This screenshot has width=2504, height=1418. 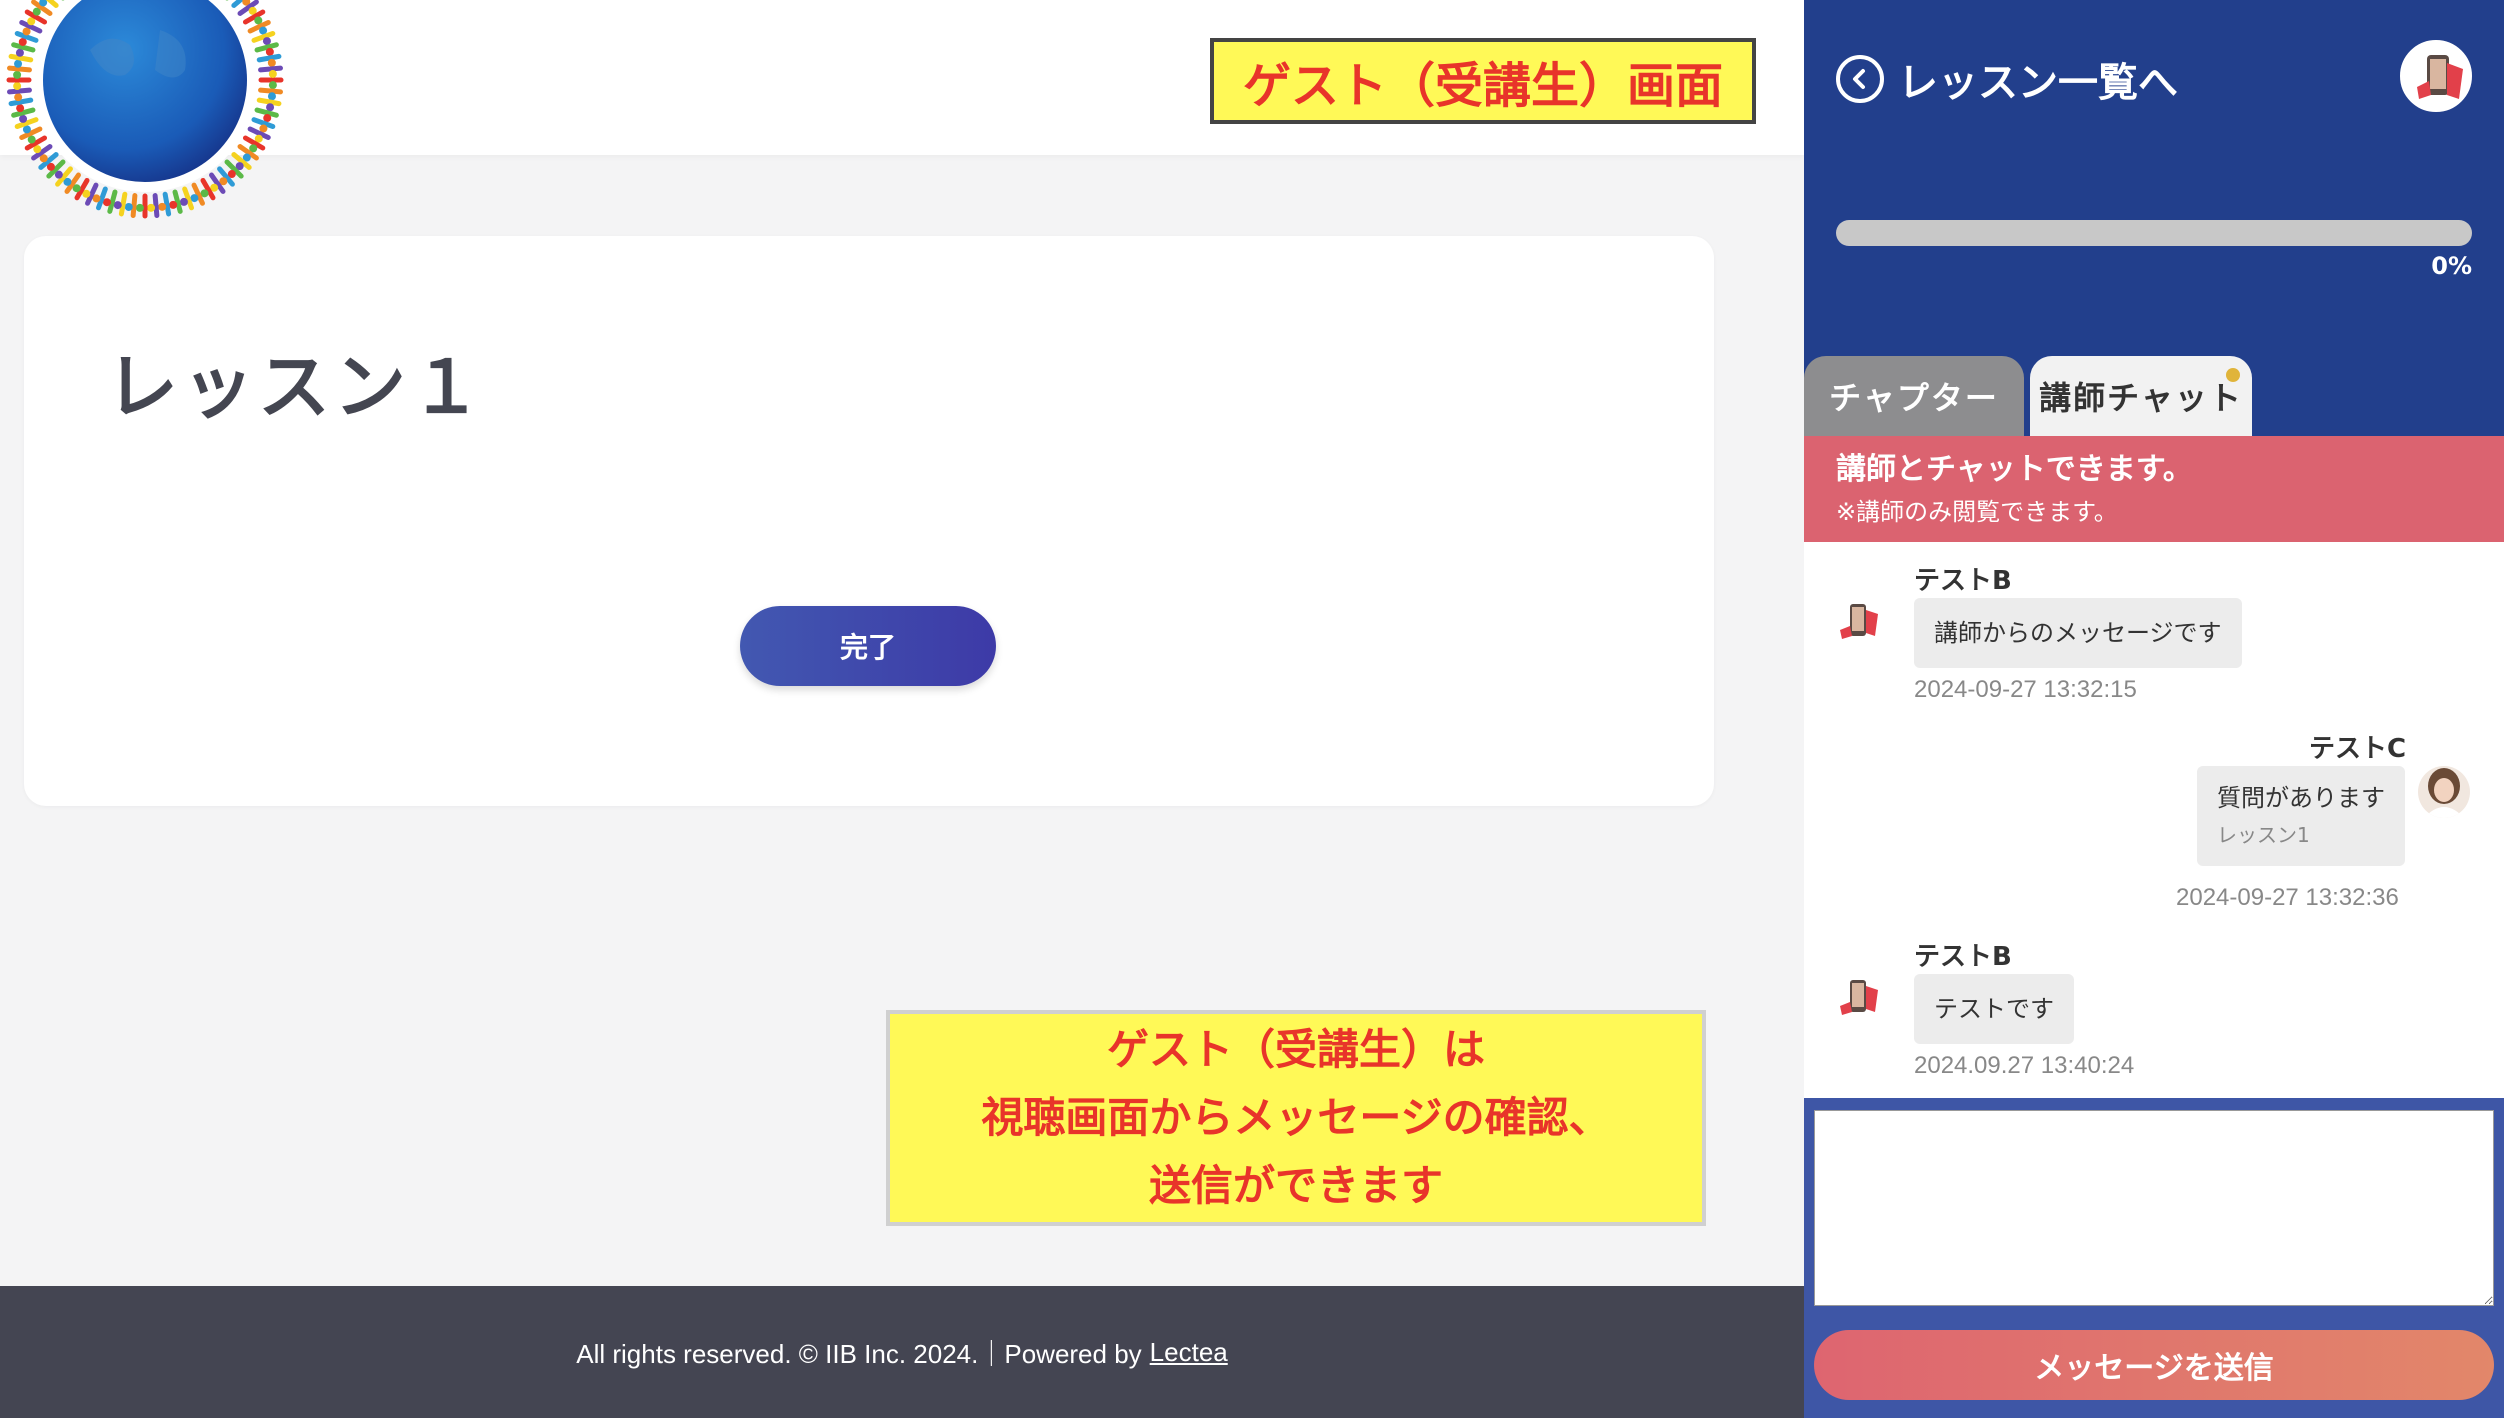 I want to click on back-to-lessons-link: レッスン一覧へ, so click(x=2007, y=79).